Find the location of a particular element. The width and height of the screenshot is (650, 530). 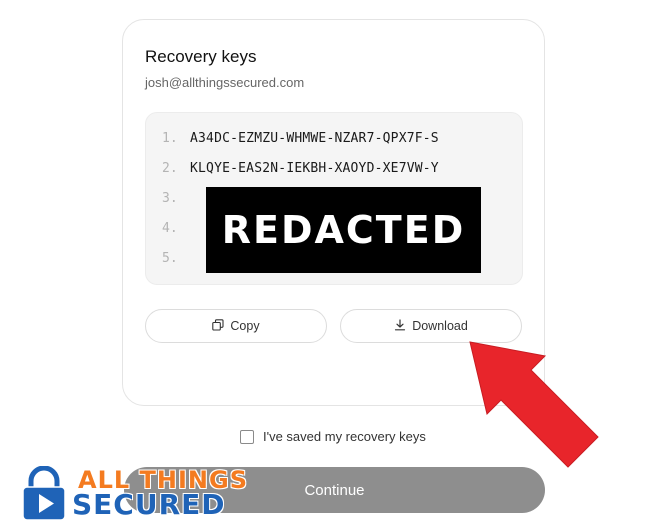

key-row: 2. KLQYE-EAS2N-IEKBH-XAOYD-XE7VW-Y is located at coordinates (300, 168).